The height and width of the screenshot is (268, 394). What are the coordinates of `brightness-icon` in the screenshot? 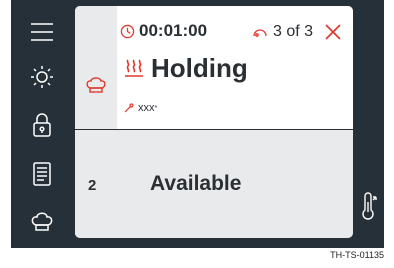 It's located at (42, 77).